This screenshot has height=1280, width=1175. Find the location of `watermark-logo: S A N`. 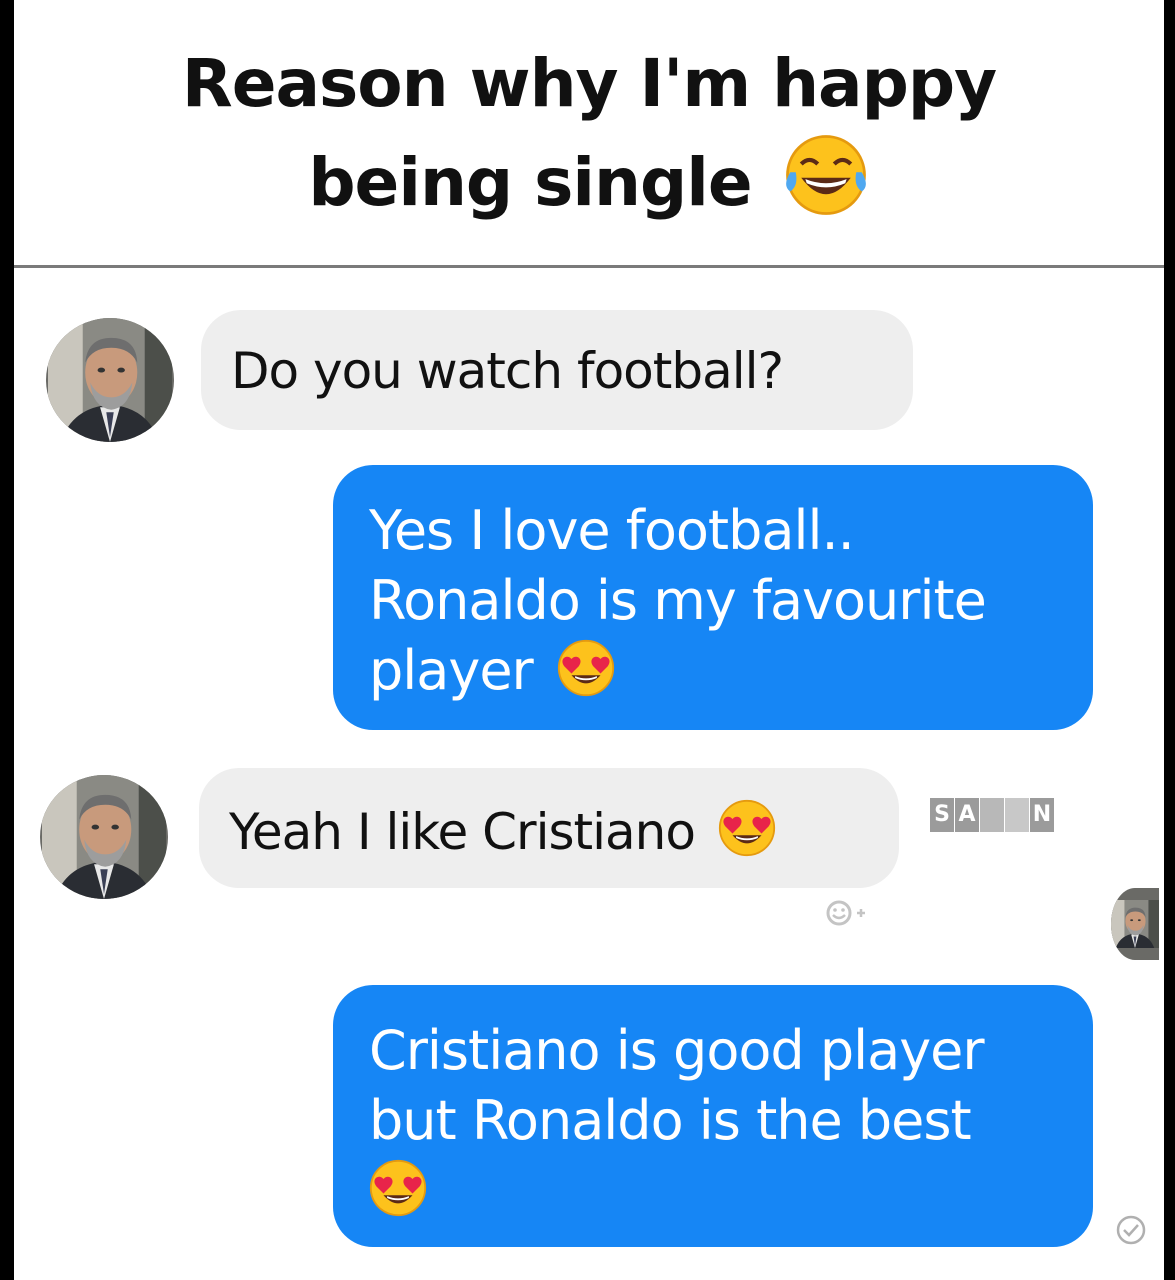

watermark-logo: S A N is located at coordinates (992, 815).